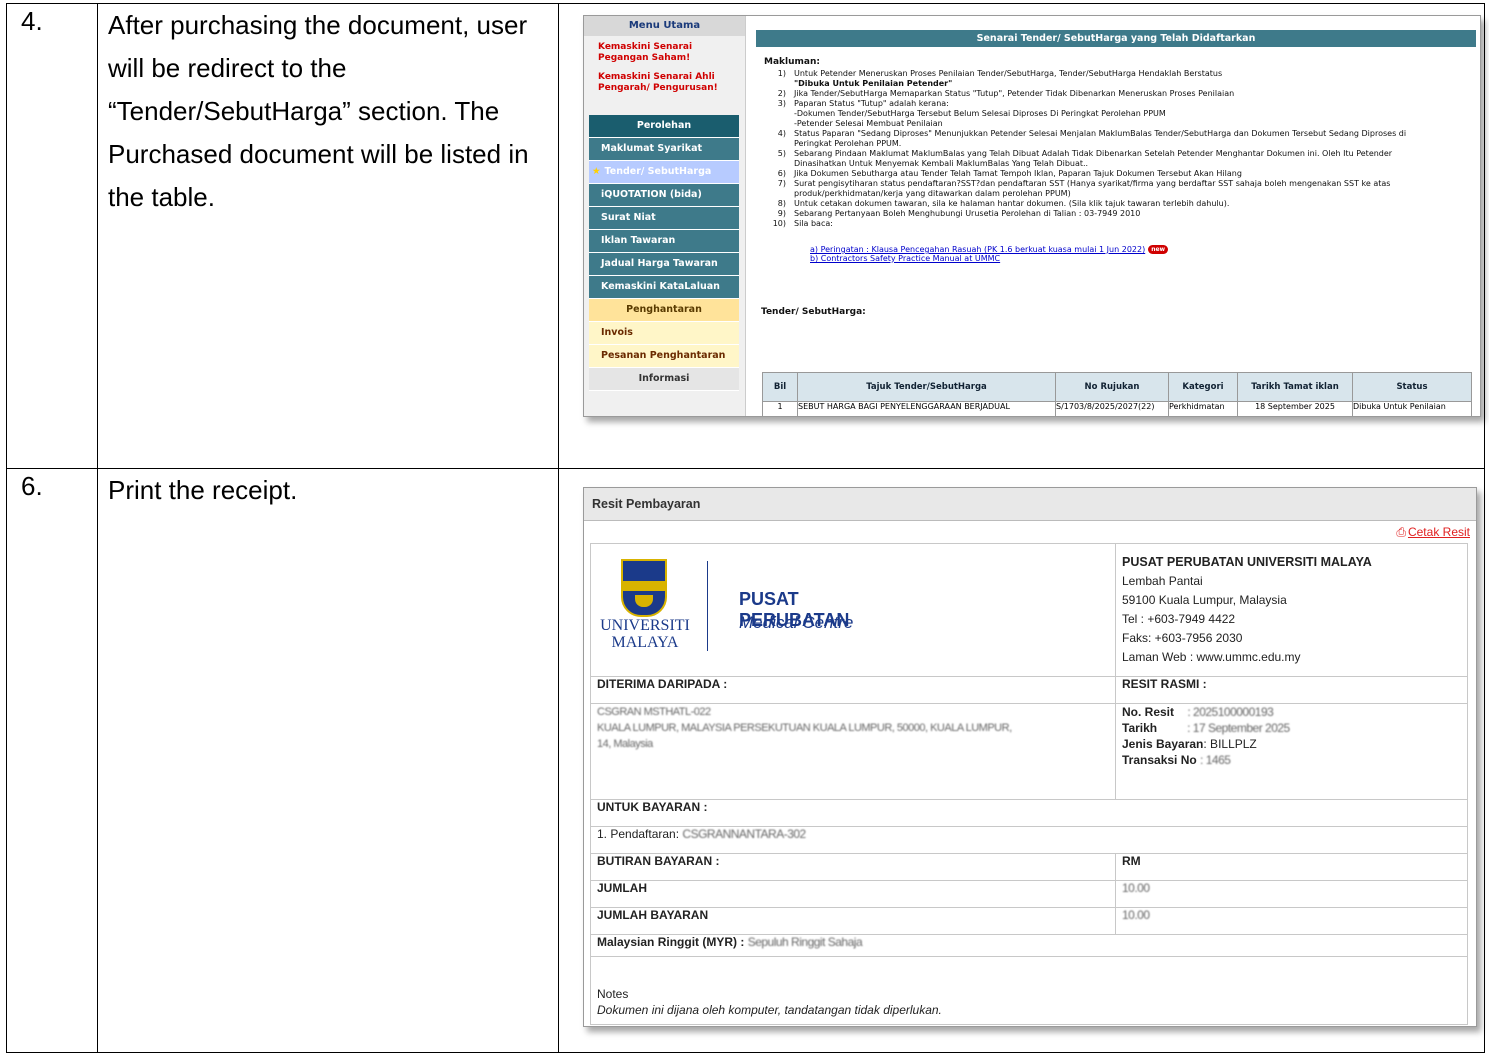 The image size is (1489, 1053). What do you see at coordinates (645, 634) in the screenshot?
I see `logo-text: UNIVERSITI MALAYA` at bounding box center [645, 634].